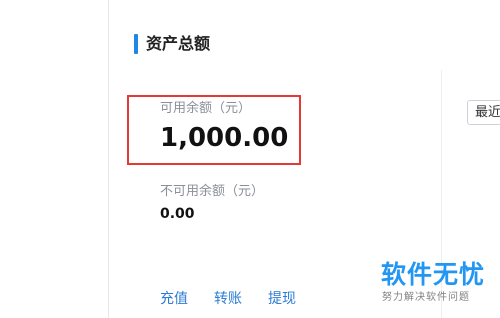 The height and width of the screenshot is (318, 500). I want to click on unavailable-balance-label: 不可用余额（元）, so click(212, 191).